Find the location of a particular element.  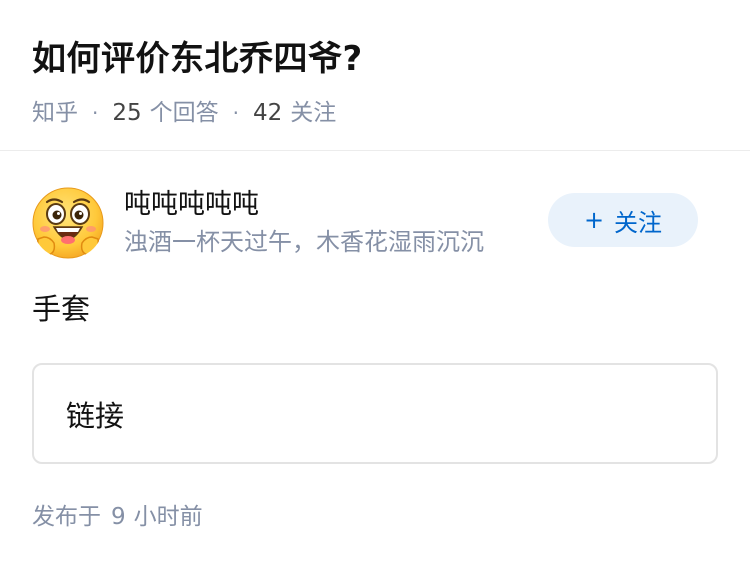

follow-count: 42 is located at coordinates (268, 113).